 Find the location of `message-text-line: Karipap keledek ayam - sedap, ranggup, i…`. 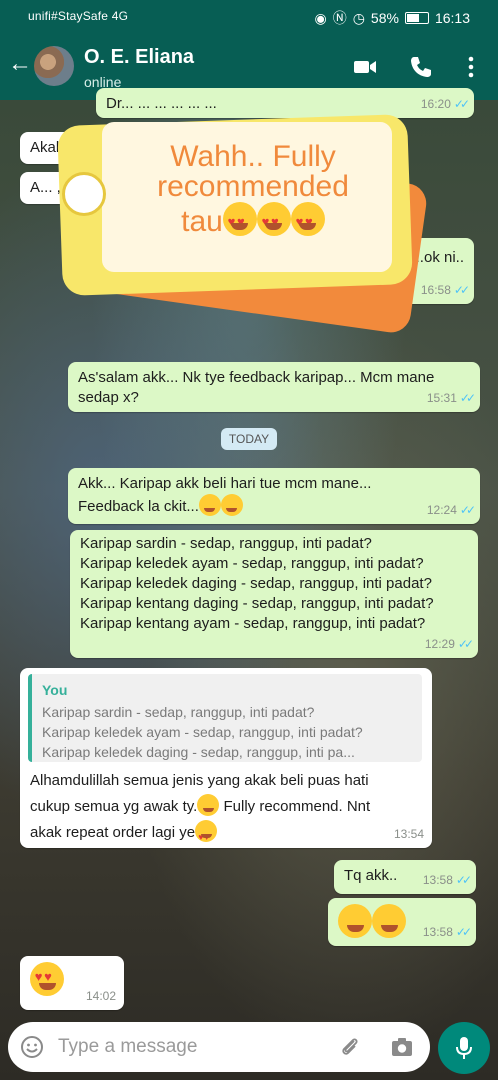

message-text-line: Karipap keledek ayam - sedap, ranggup, i… is located at coordinates (252, 563).